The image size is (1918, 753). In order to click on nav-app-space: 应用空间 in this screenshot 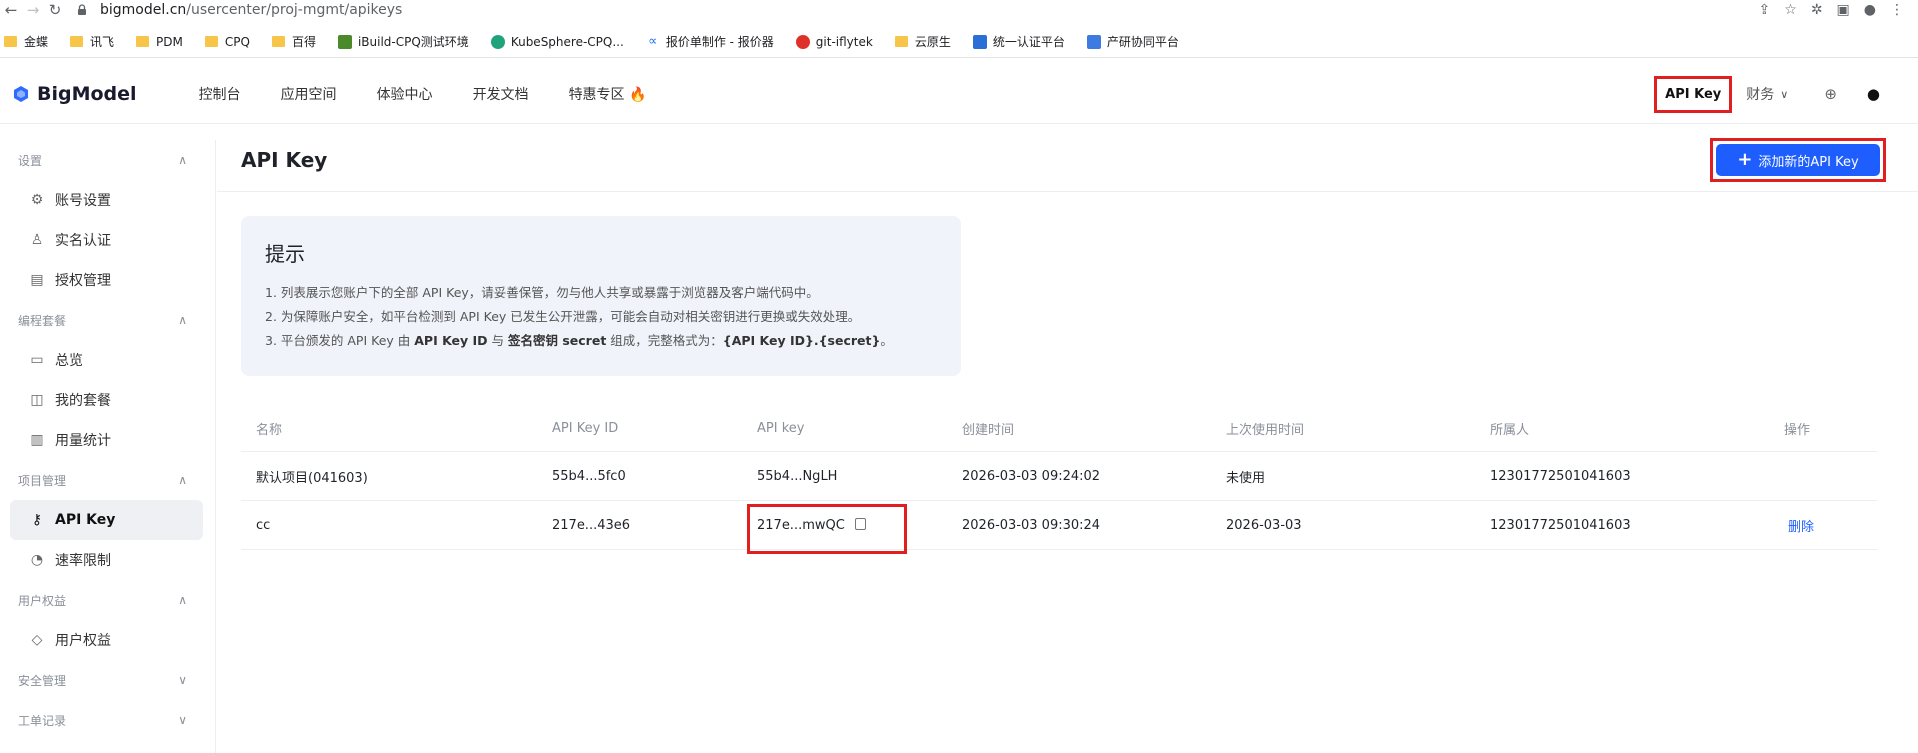, I will do `click(309, 94)`.